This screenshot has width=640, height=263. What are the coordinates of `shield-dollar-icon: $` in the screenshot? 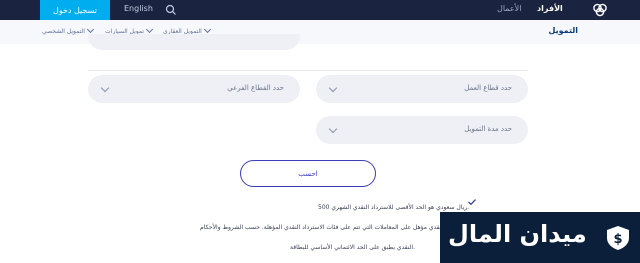 It's located at (618, 238).